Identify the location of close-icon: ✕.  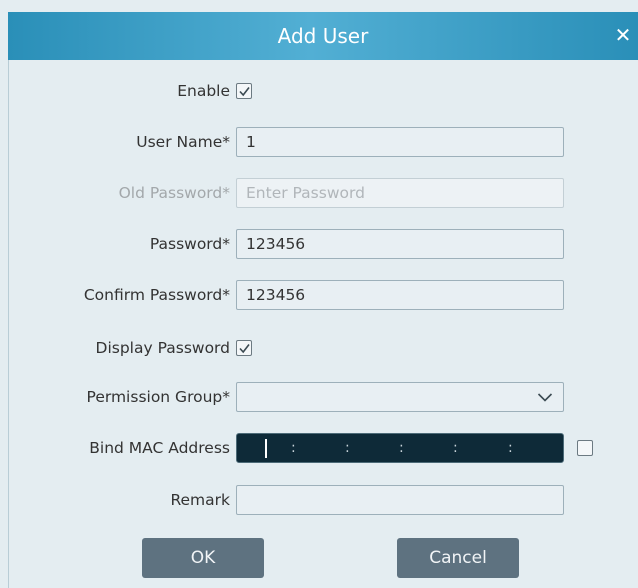
(623, 35).